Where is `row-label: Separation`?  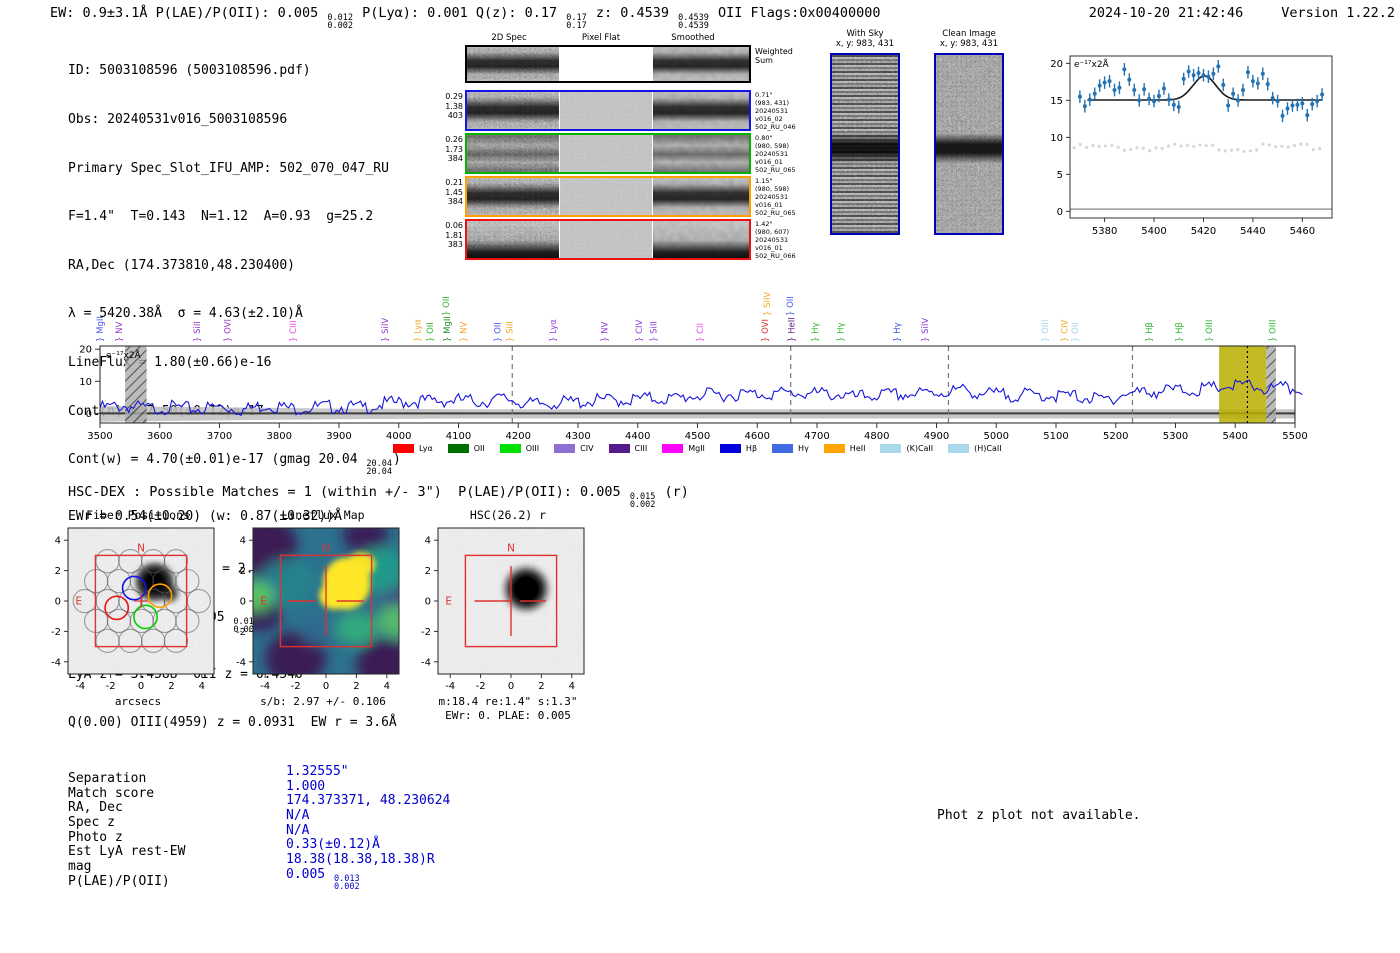
row-label: Separation is located at coordinates (107, 778).